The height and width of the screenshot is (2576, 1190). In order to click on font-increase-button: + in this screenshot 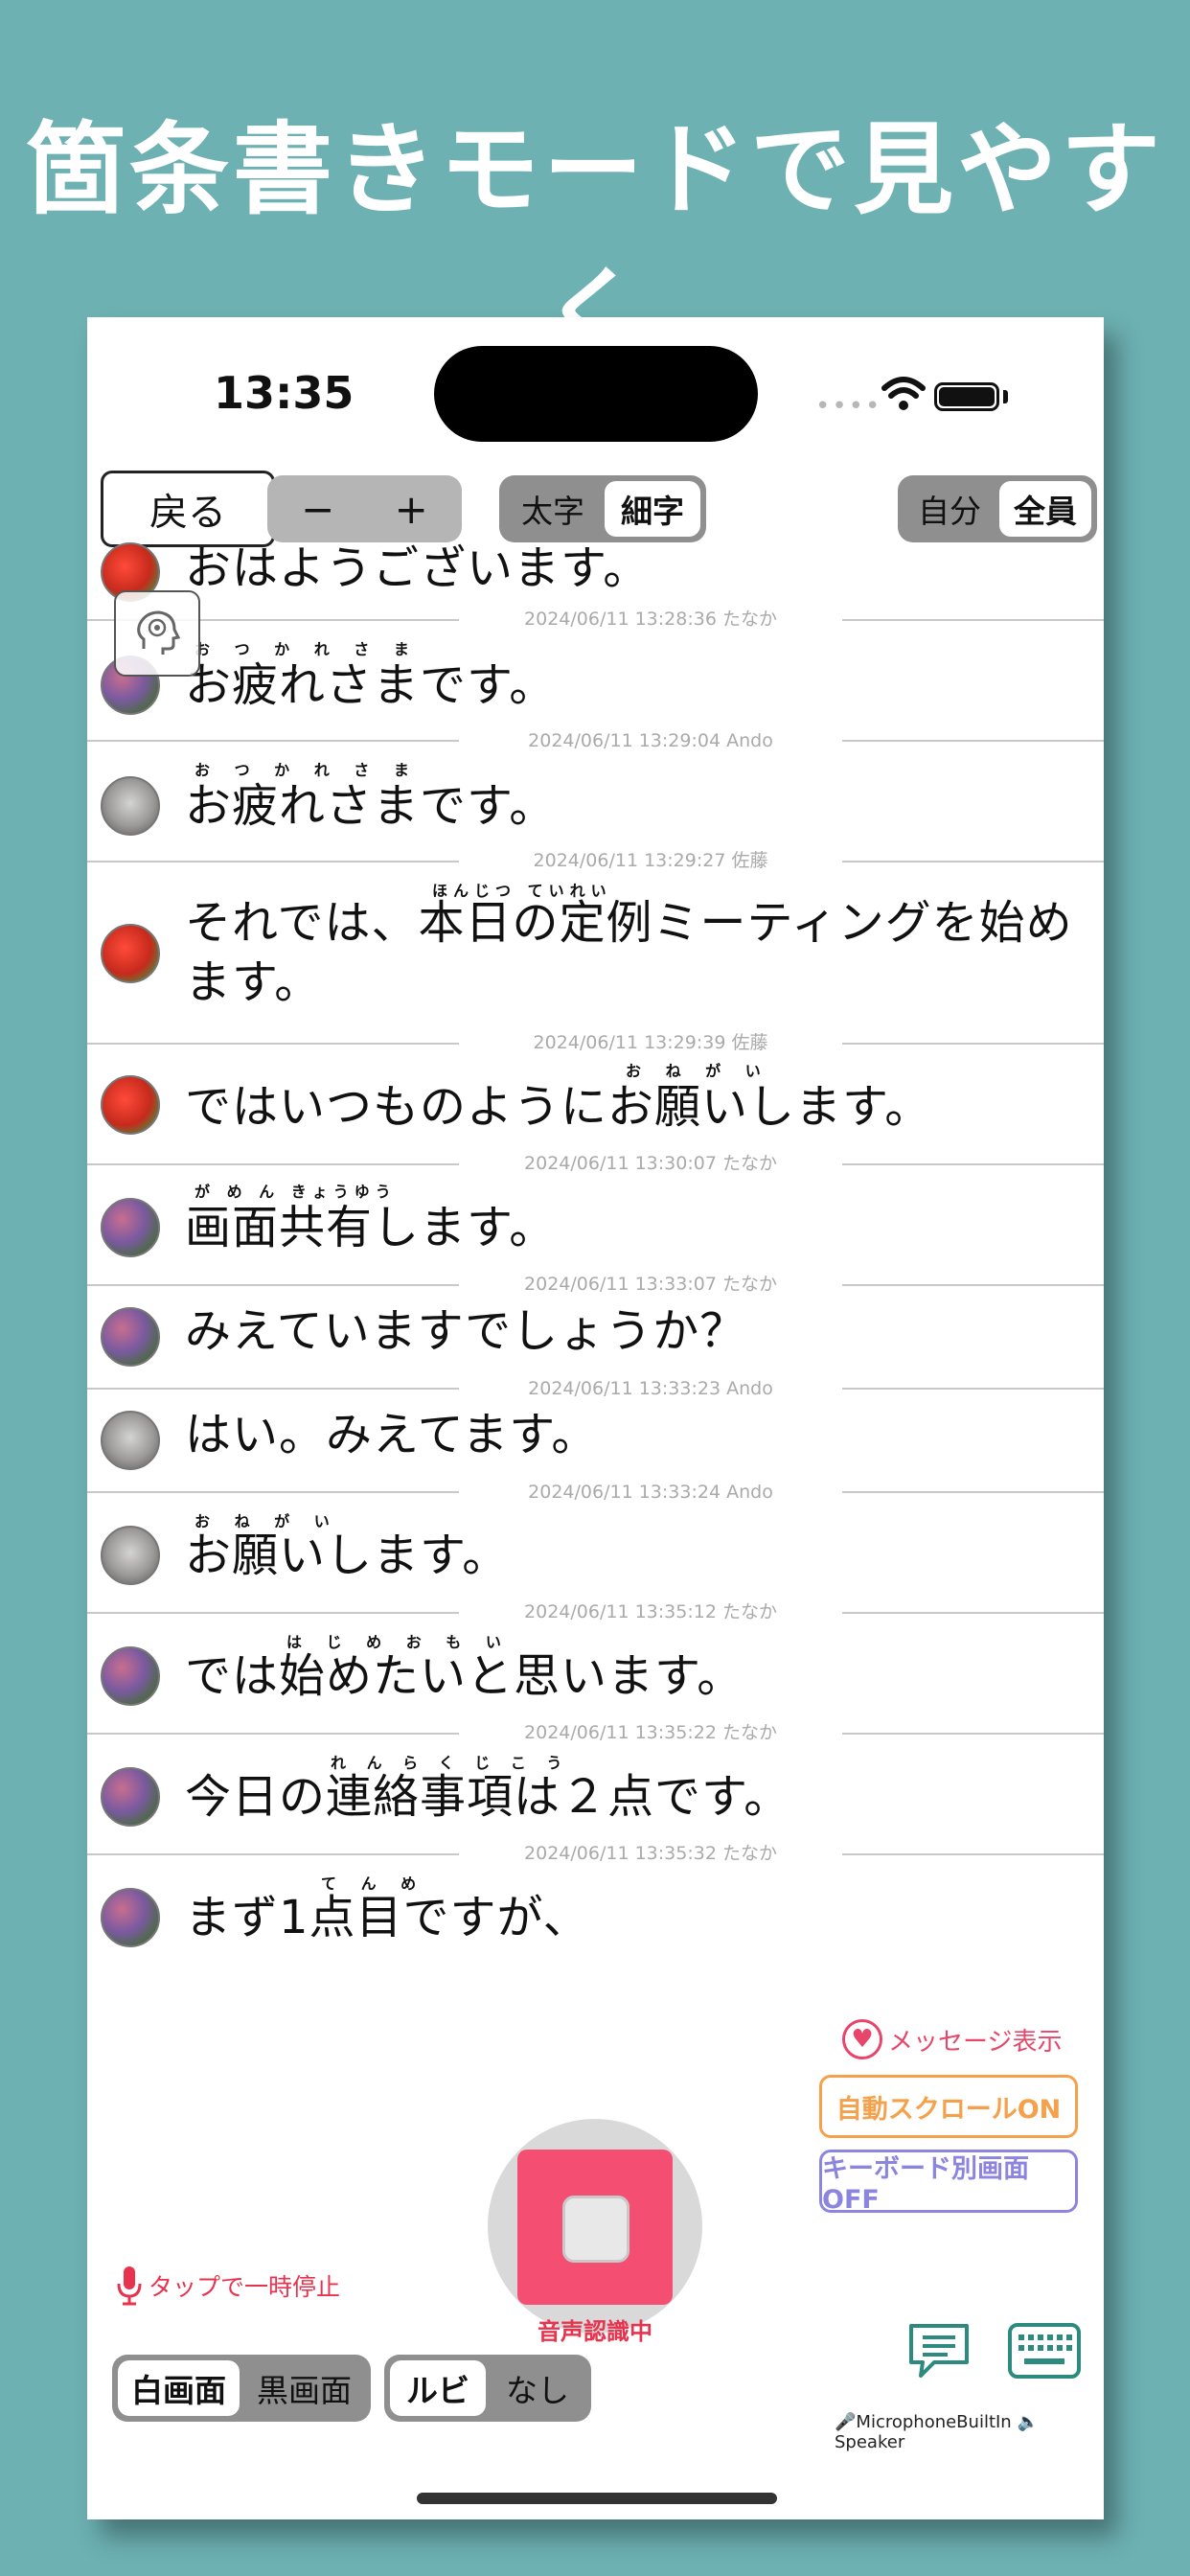, I will do `click(412, 509)`.